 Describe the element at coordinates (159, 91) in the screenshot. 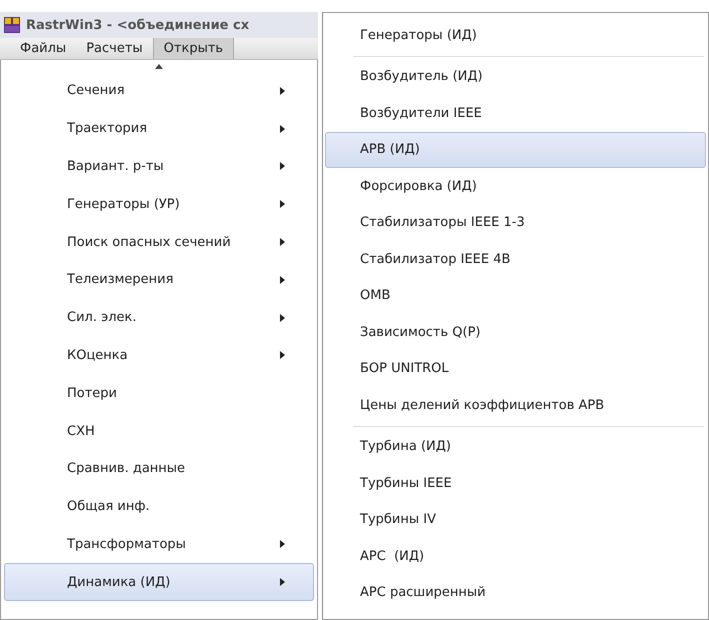

I see `menu-item: Сечения` at that location.